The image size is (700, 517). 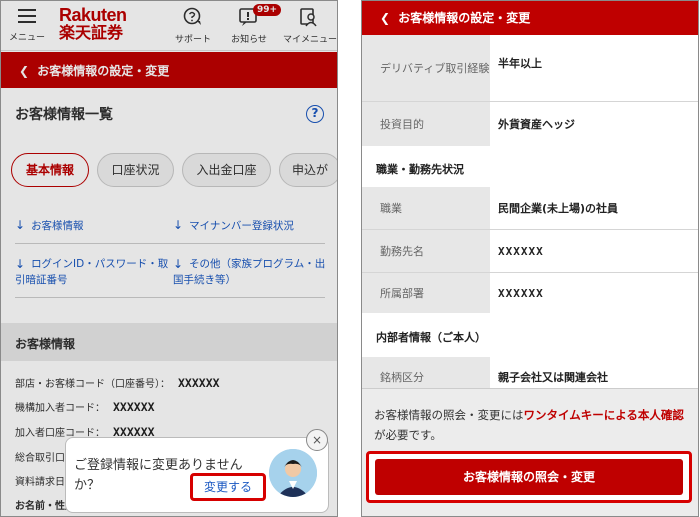 I want to click on menu-button: メニュー, so click(x=27, y=25).